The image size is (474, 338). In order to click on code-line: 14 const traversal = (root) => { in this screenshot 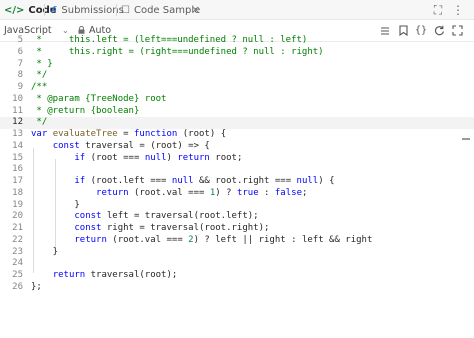, I will do `click(111, 145)`.